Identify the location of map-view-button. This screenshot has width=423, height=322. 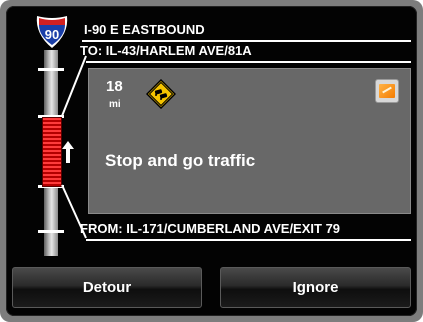
(387, 91).